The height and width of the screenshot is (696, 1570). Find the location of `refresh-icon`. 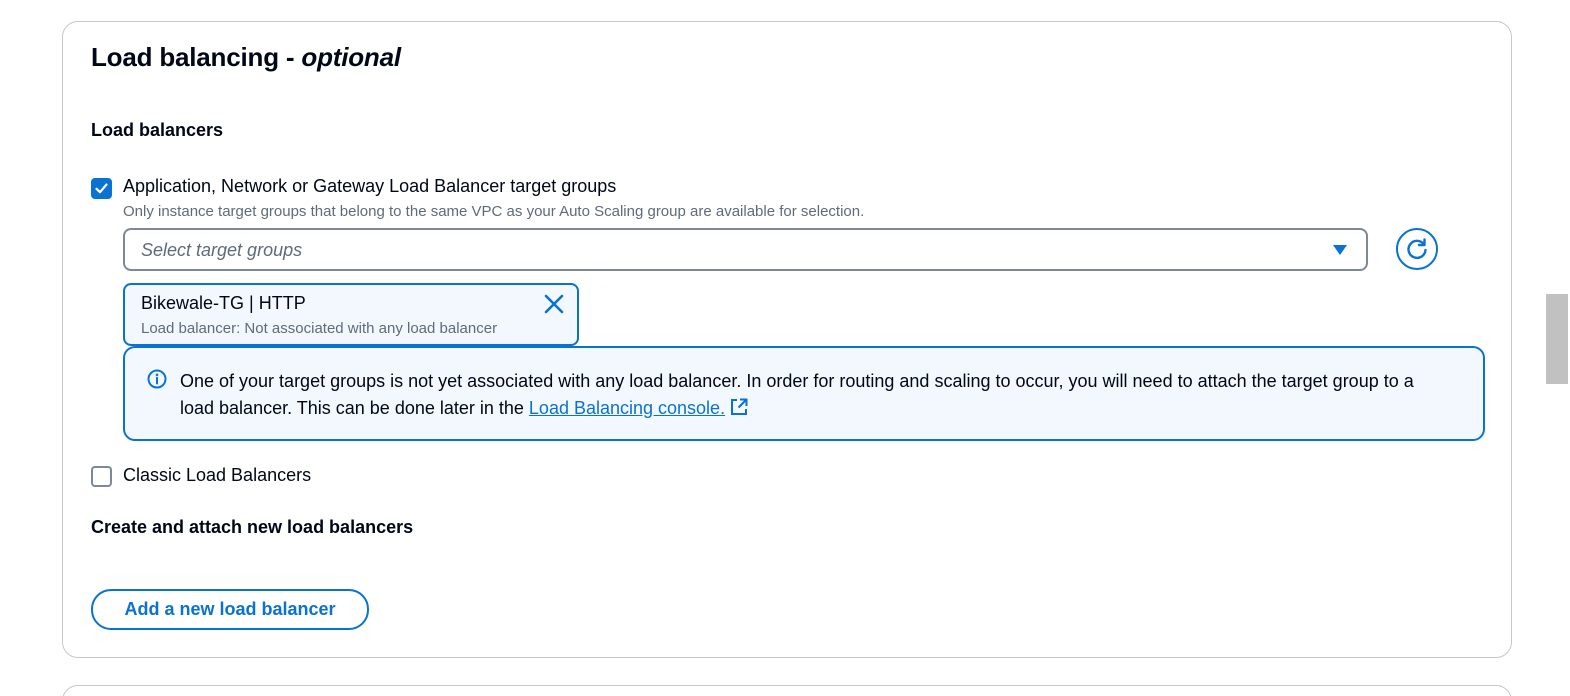

refresh-icon is located at coordinates (1417, 249).